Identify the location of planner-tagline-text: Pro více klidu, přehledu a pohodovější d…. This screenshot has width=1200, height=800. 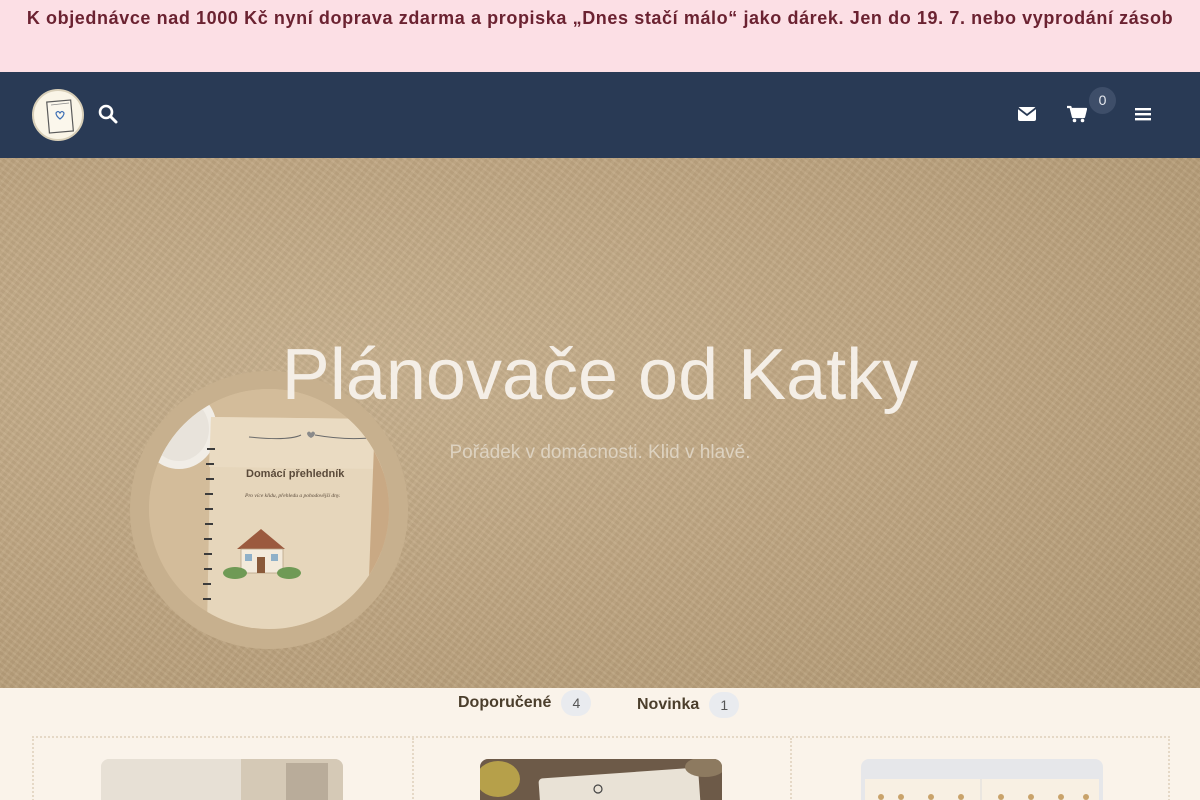
(292, 496).